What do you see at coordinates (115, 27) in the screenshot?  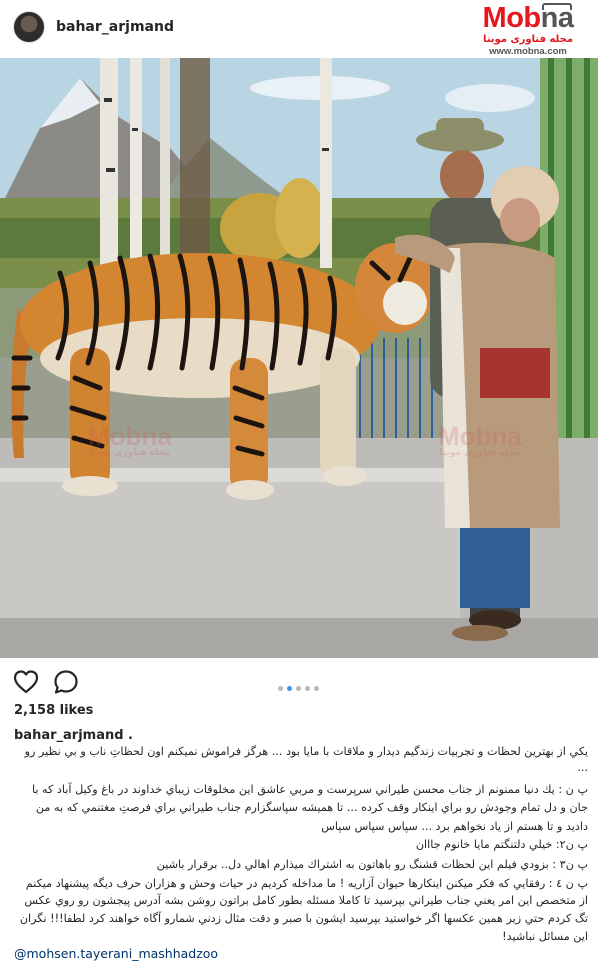 I see `post-username: bahar_arjmand` at bounding box center [115, 27].